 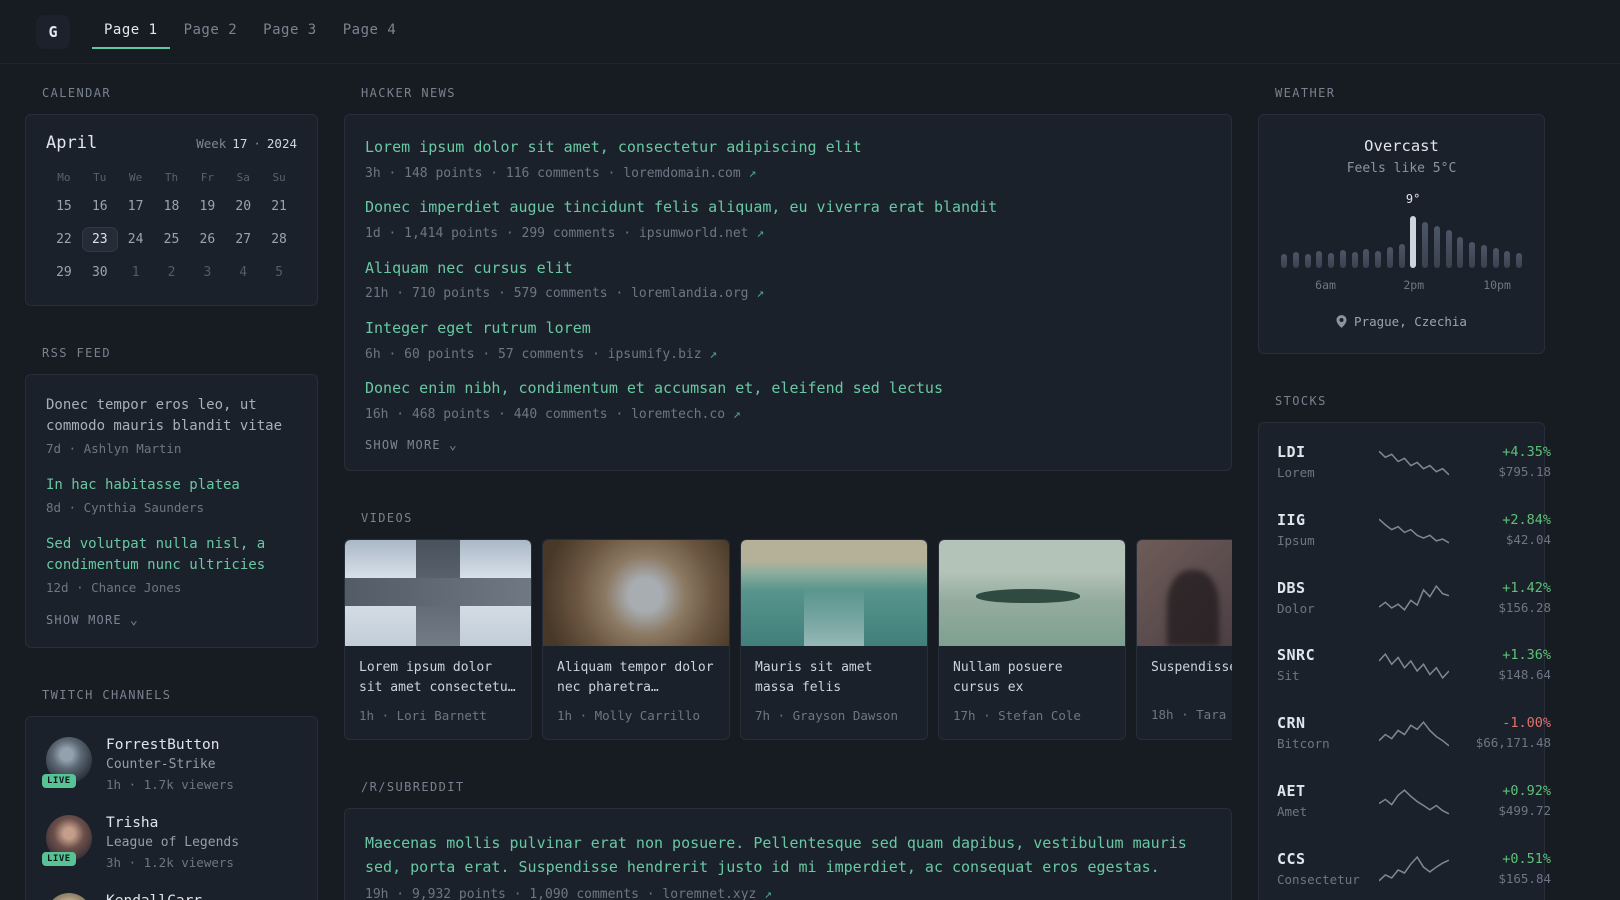 I want to click on hackernews-item-title: Aliquam nec cursus elit, so click(x=788, y=269).